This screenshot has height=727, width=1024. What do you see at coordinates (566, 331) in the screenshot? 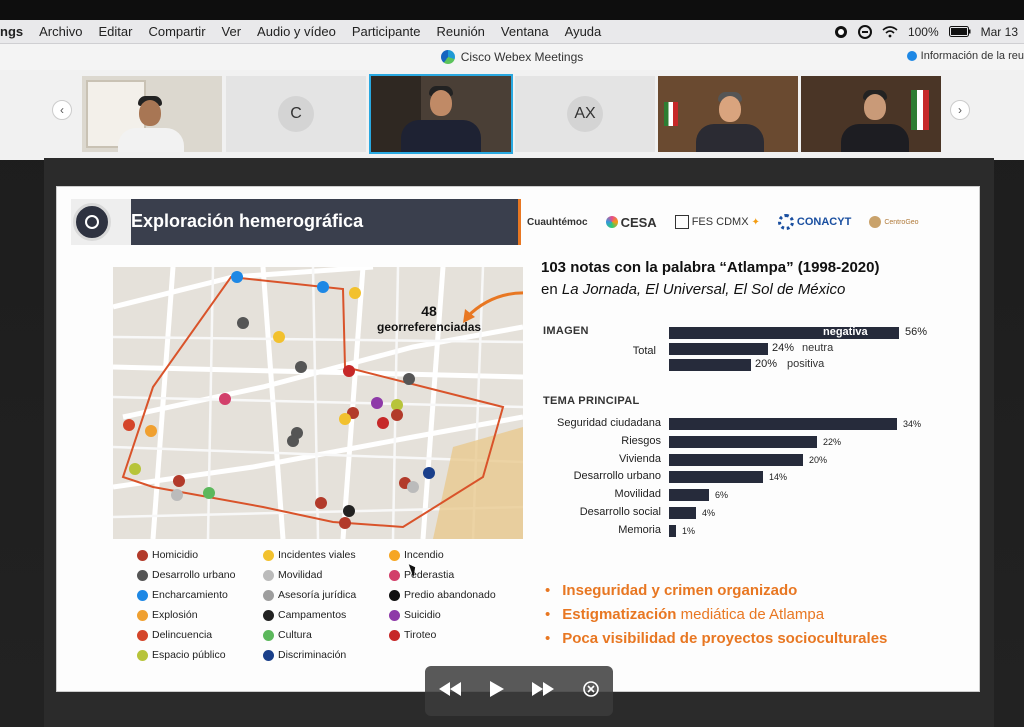
I see `imagen-section-label: IMAGEN` at bounding box center [566, 331].